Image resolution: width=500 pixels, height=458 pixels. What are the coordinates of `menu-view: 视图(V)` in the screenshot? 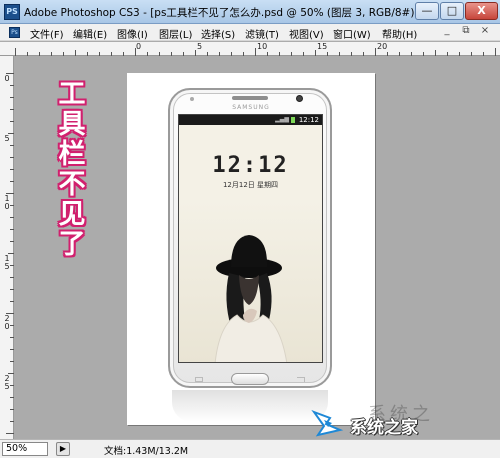 It's located at (306, 33).